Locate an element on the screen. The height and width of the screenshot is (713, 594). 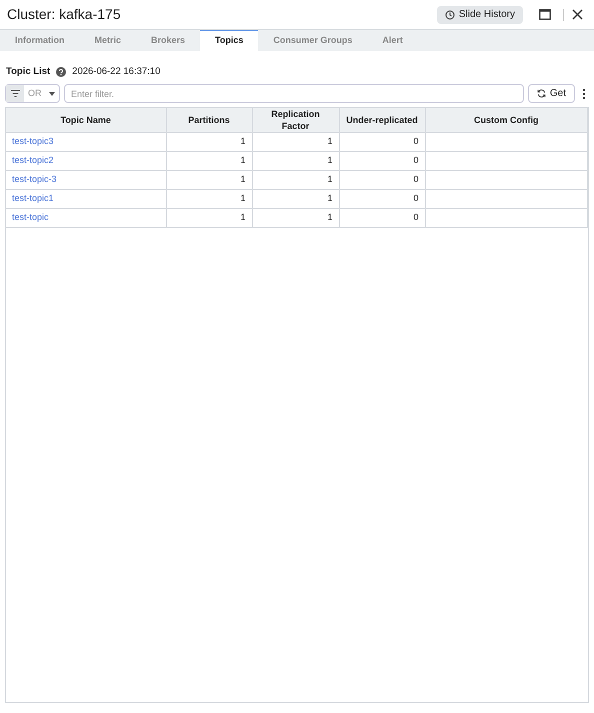
refresh-icon is located at coordinates (541, 93).